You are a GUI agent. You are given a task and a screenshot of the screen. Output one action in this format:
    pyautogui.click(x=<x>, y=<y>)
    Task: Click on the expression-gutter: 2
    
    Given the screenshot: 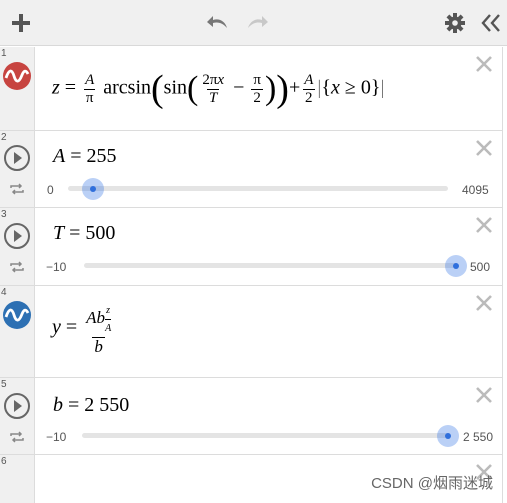 What is the action you would take?
    pyautogui.click(x=17, y=169)
    